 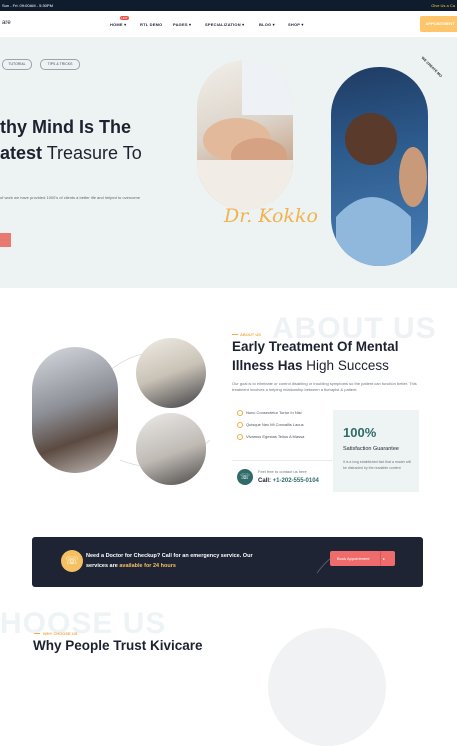 I want to click on contact-phone: Call: +1-202-555-0104, so click(x=288, y=481).